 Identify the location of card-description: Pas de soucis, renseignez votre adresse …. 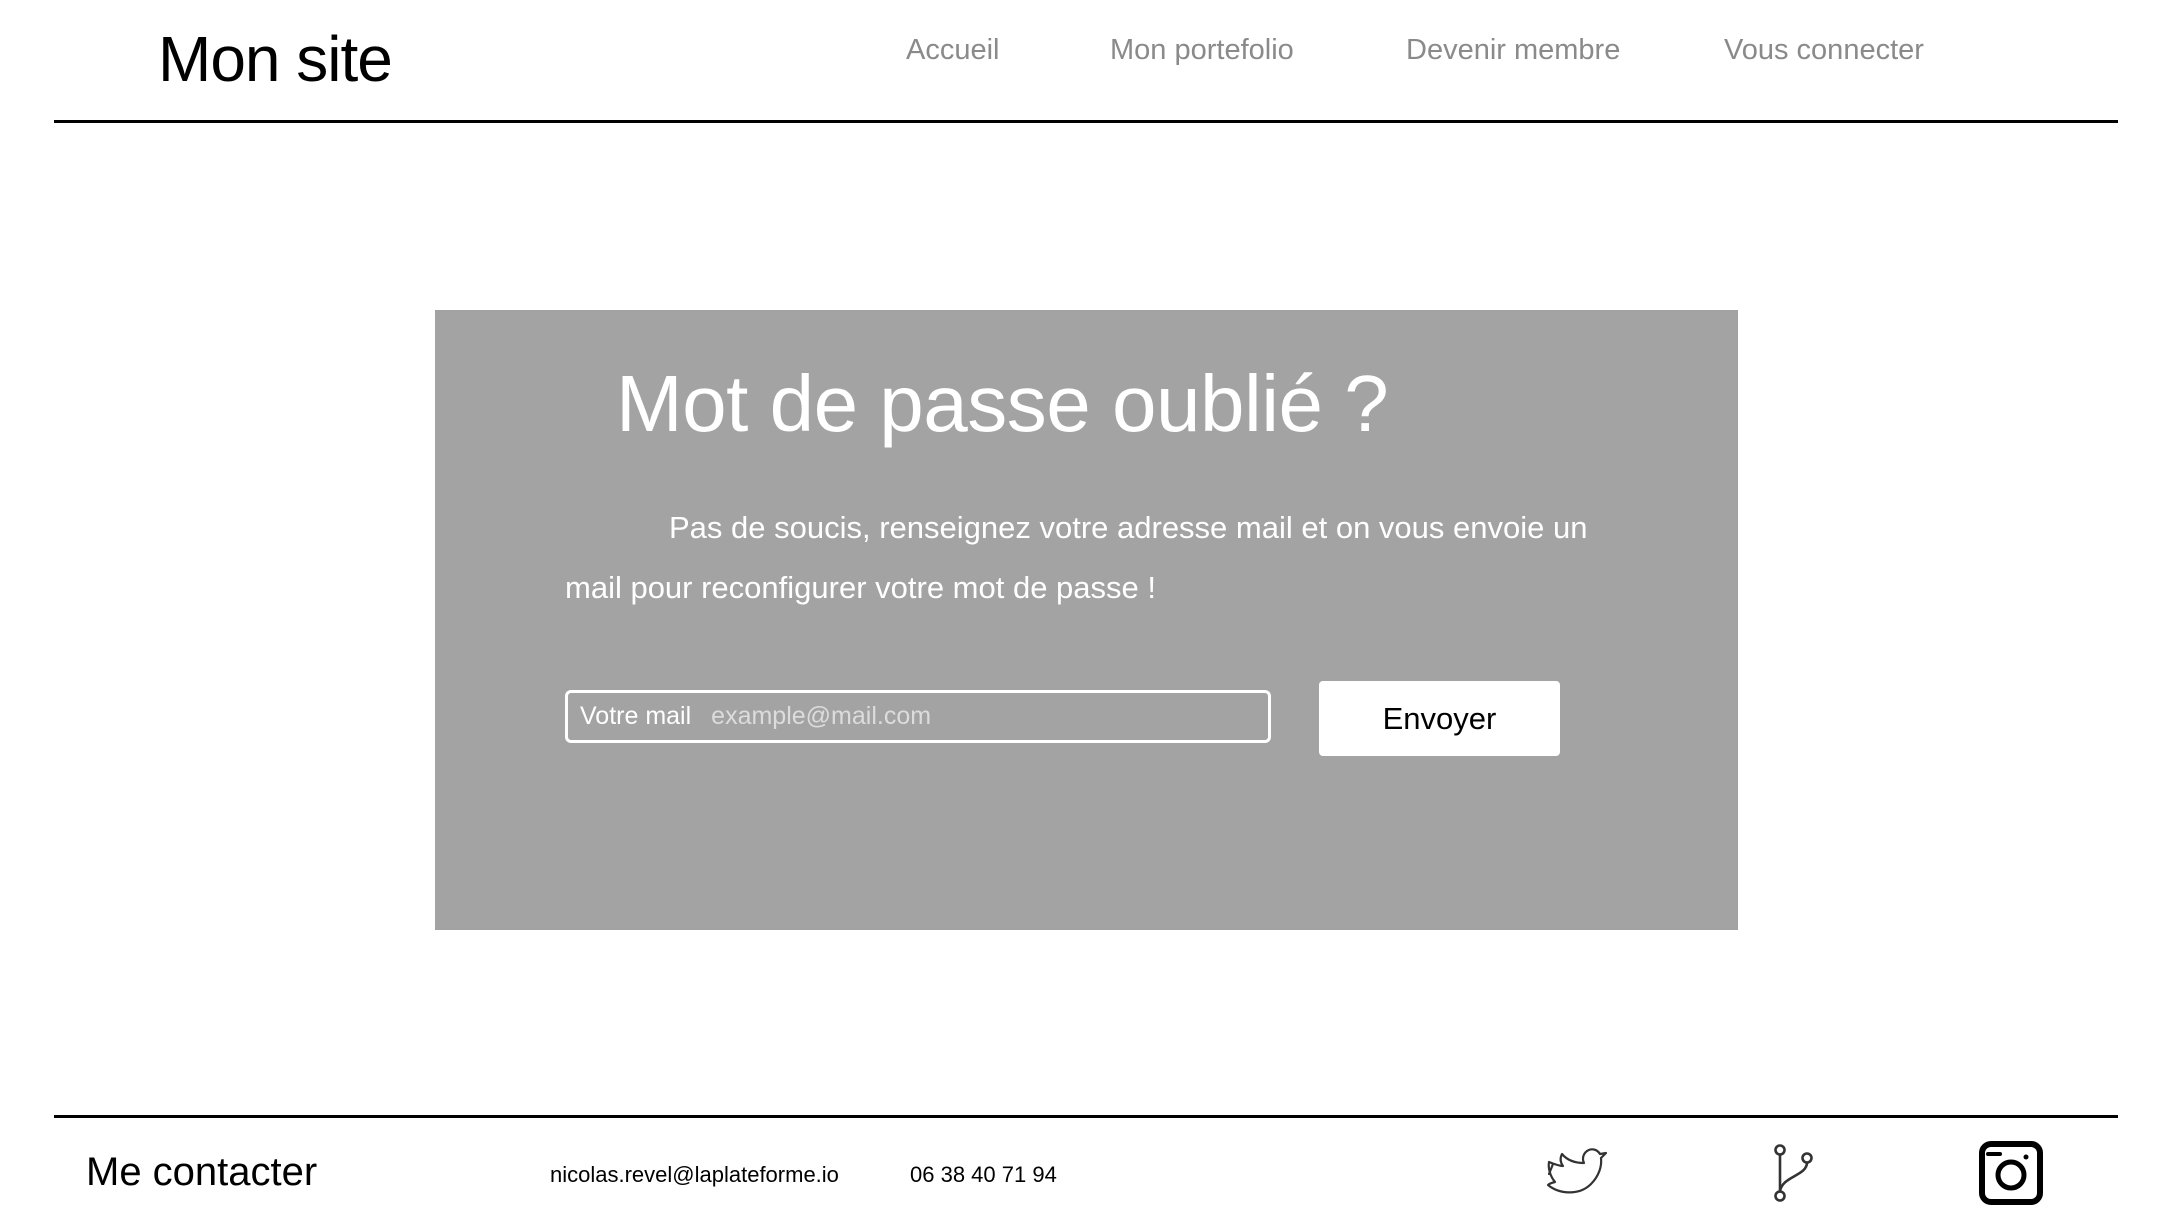
(1076, 557).